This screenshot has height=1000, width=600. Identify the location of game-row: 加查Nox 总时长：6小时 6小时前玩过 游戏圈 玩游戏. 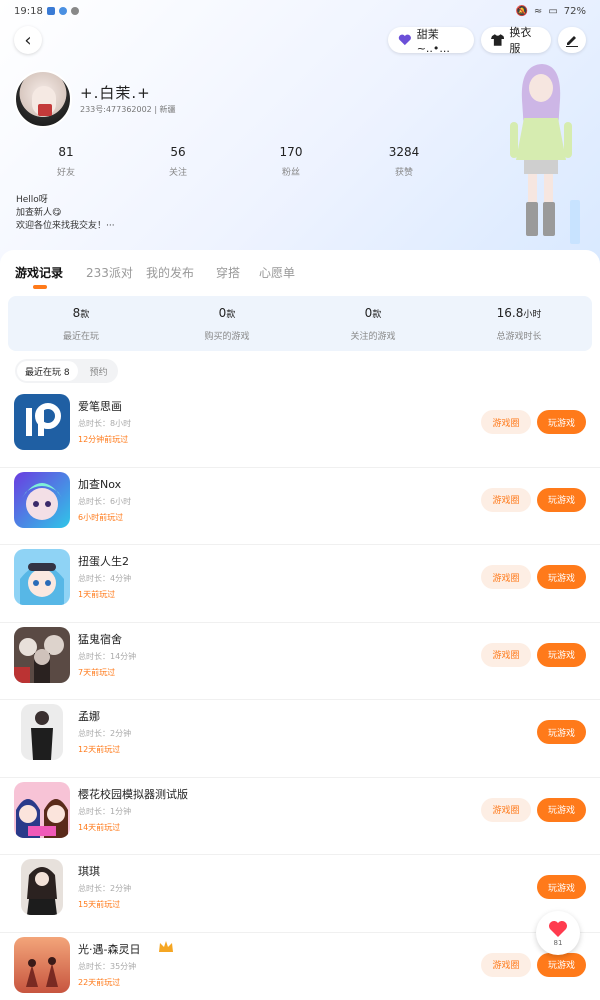
(300, 506).